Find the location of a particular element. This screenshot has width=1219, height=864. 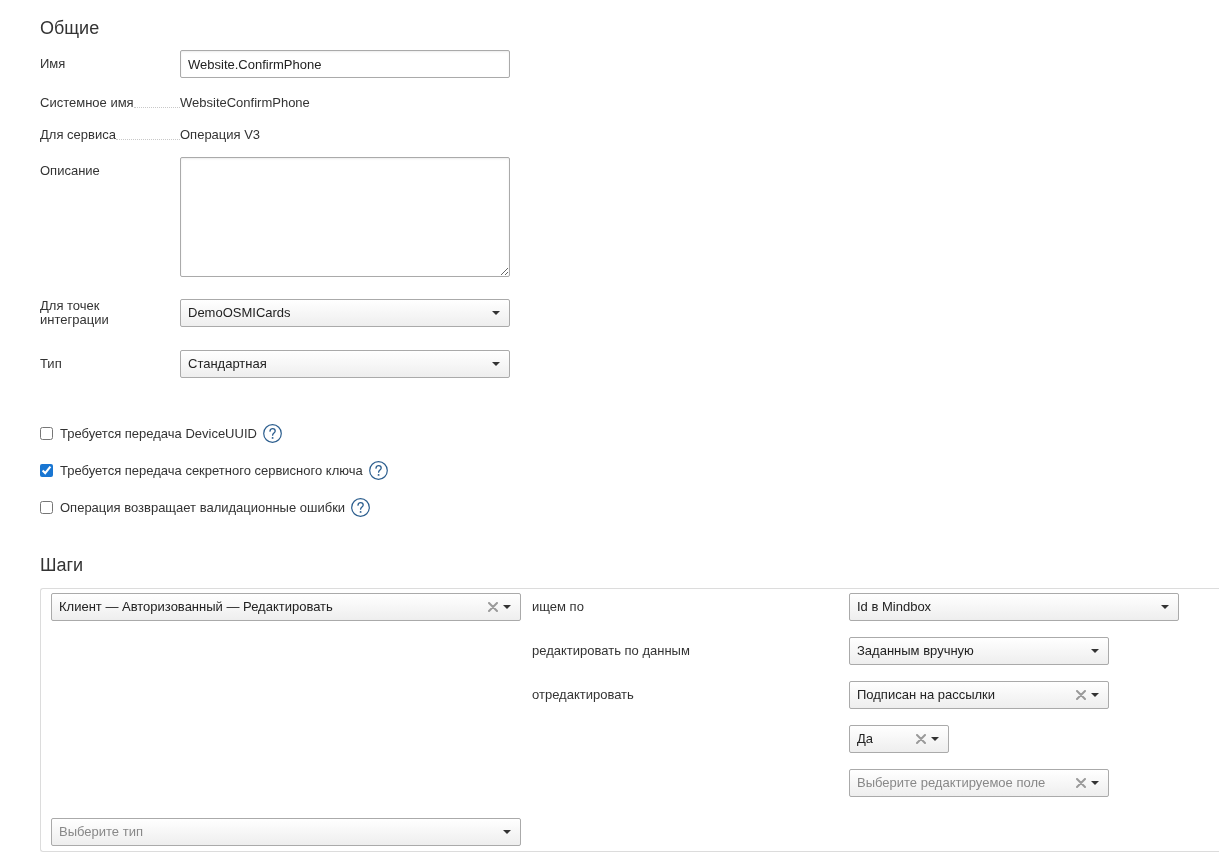

field-label: Тип is located at coordinates (51, 364).